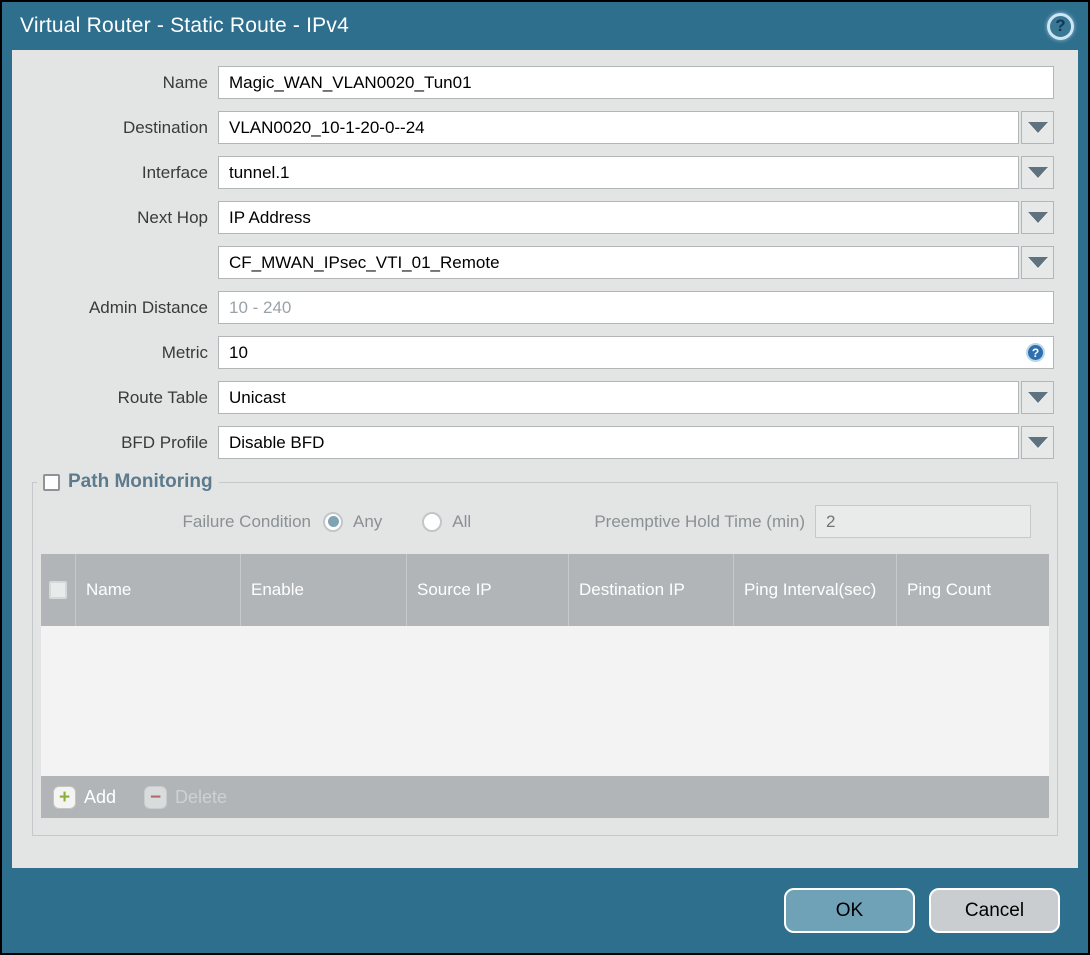  What do you see at coordinates (174, 172) in the screenshot?
I see `interface-label: Interface` at bounding box center [174, 172].